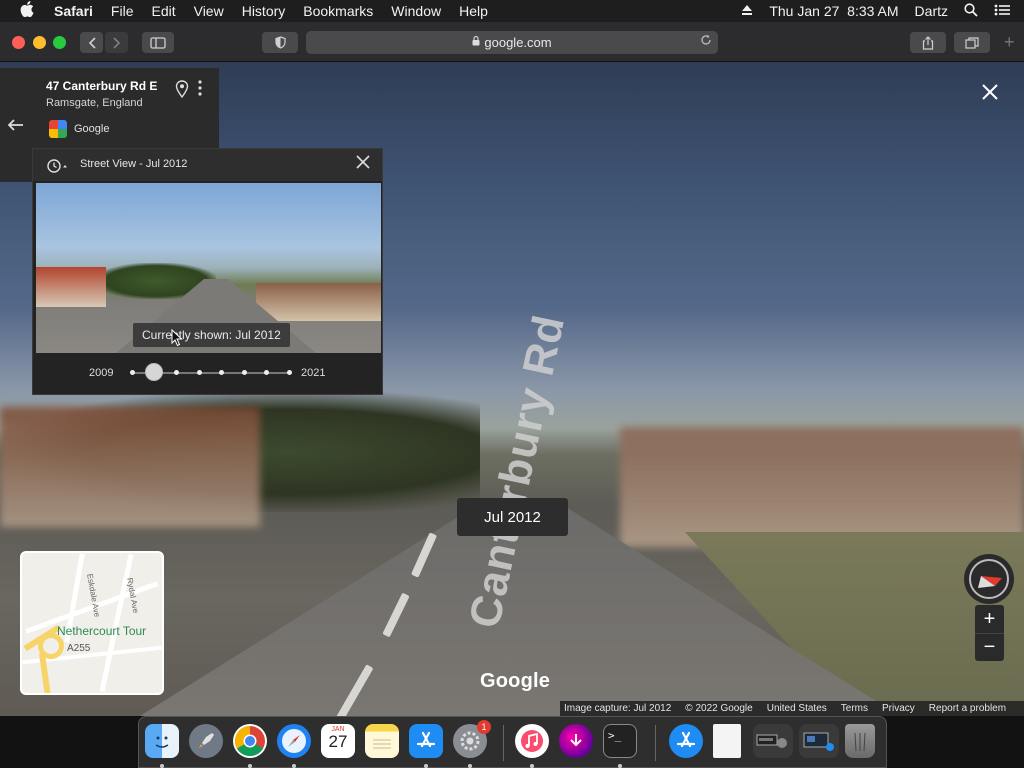 The height and width of the screenshot is (768, 1024). Describe the element at coordinates (56, 166) in the screenshot. I see `history-clock-icon` at that location.